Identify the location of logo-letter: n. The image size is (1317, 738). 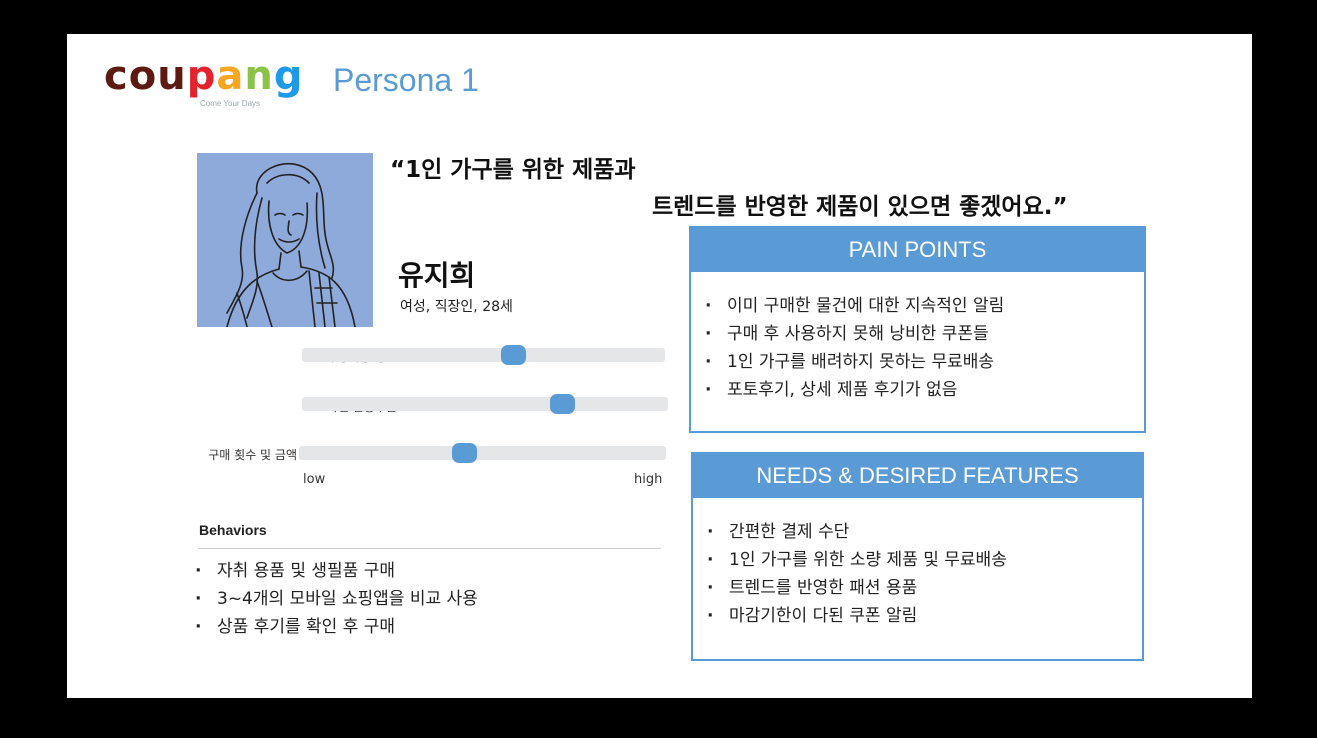
(259, 76).